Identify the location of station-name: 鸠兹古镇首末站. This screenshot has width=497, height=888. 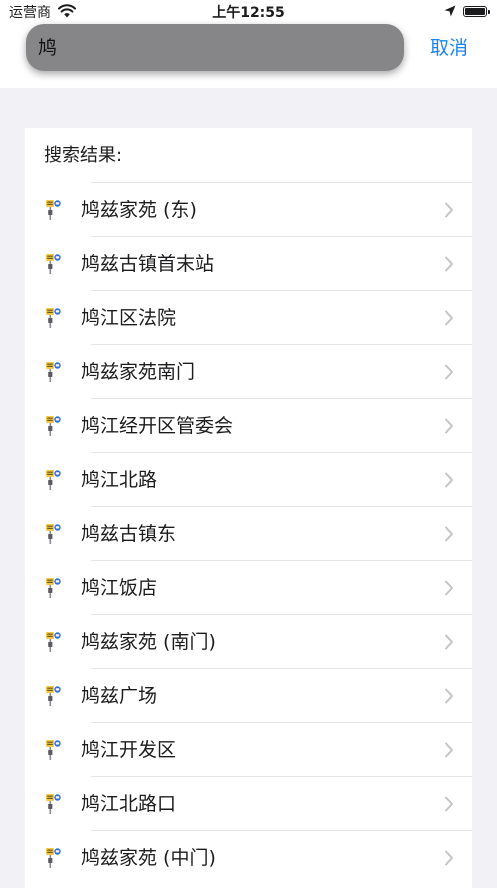
(148, 264).